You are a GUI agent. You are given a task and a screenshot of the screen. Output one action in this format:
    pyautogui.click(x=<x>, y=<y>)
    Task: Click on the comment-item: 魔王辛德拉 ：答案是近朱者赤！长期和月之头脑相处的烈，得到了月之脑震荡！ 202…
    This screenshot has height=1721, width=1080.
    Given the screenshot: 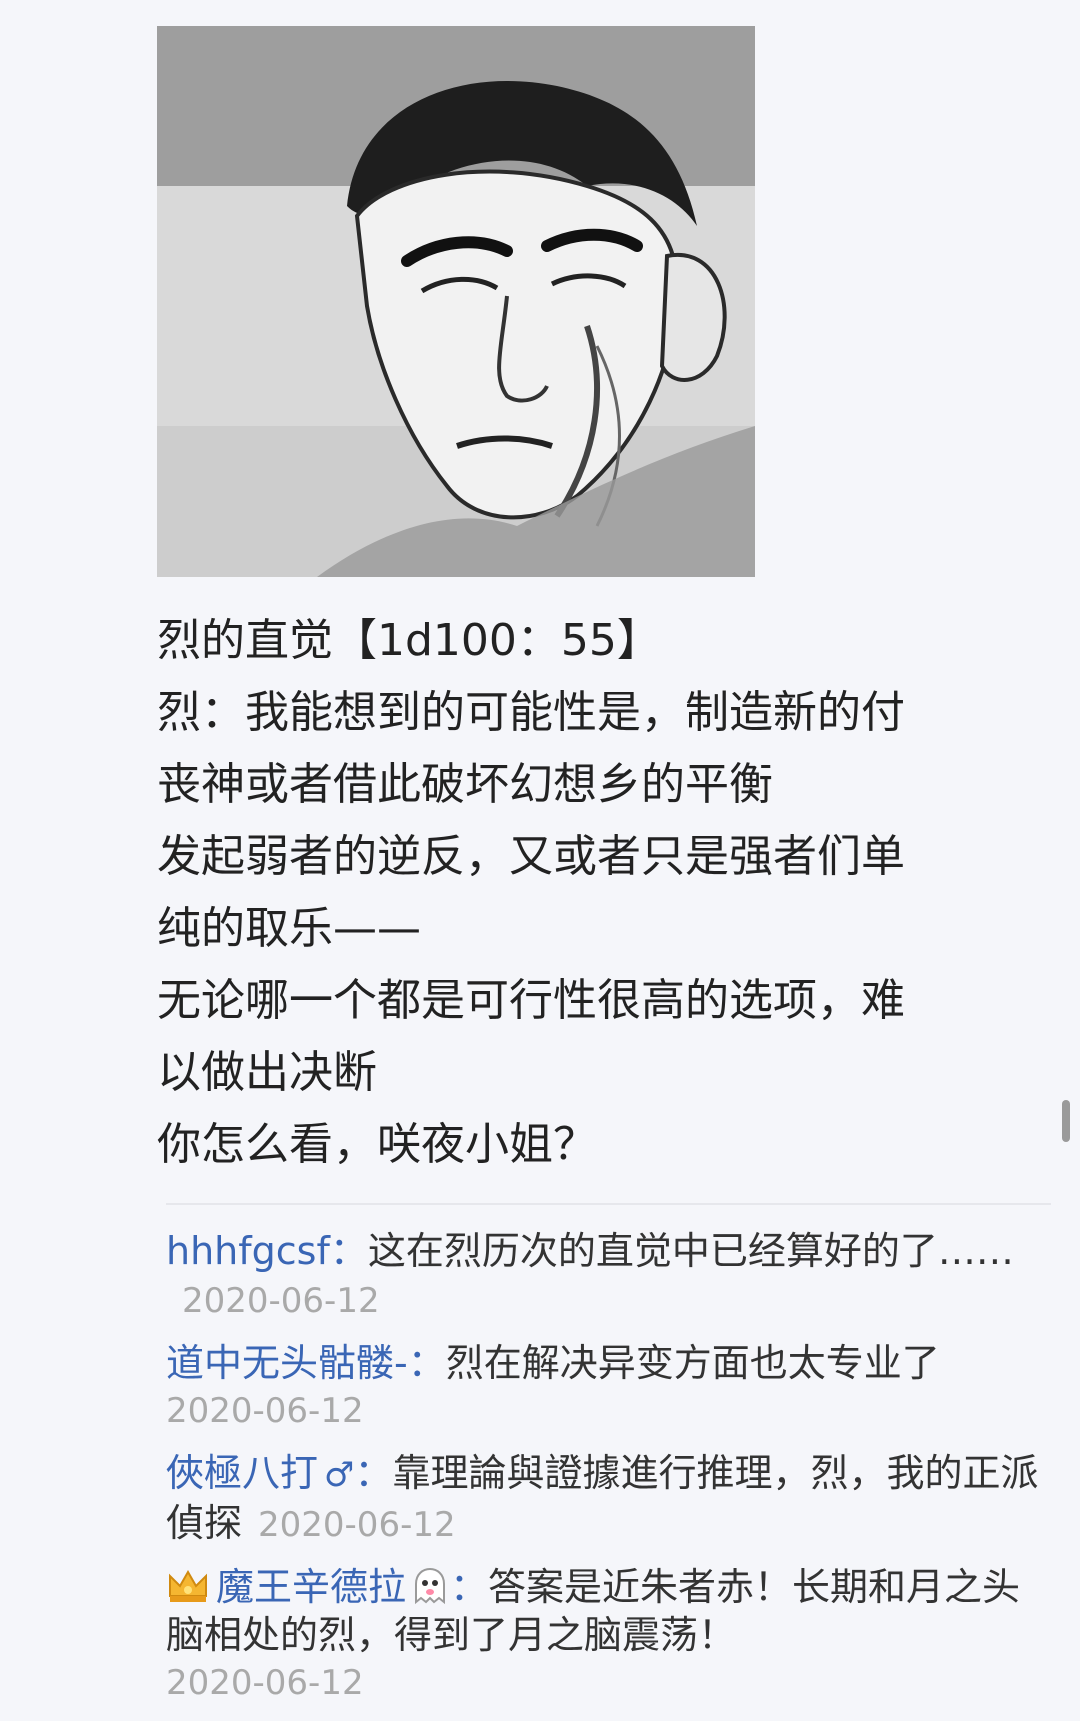 What is the action you would take?
    pyautogui.click(x=608, y=1635)
    